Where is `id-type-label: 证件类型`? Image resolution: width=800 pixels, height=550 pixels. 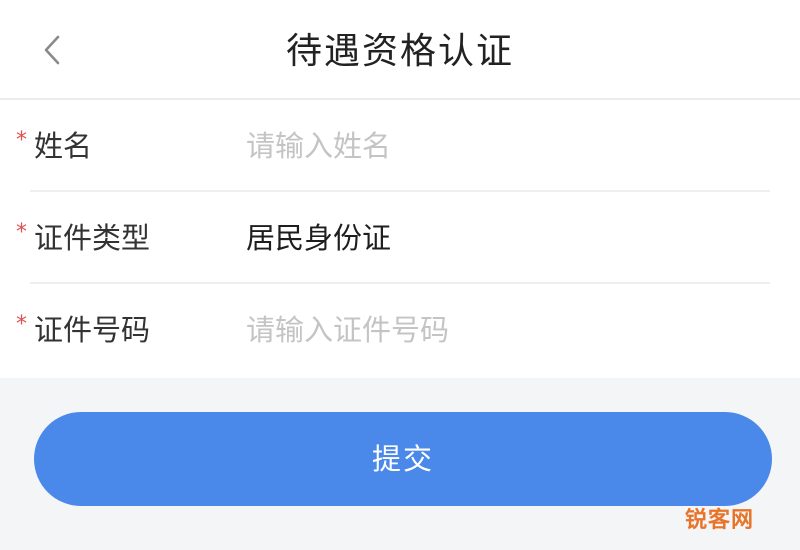
id-type-label: 证件类型 is located at coordinates (92, 238).